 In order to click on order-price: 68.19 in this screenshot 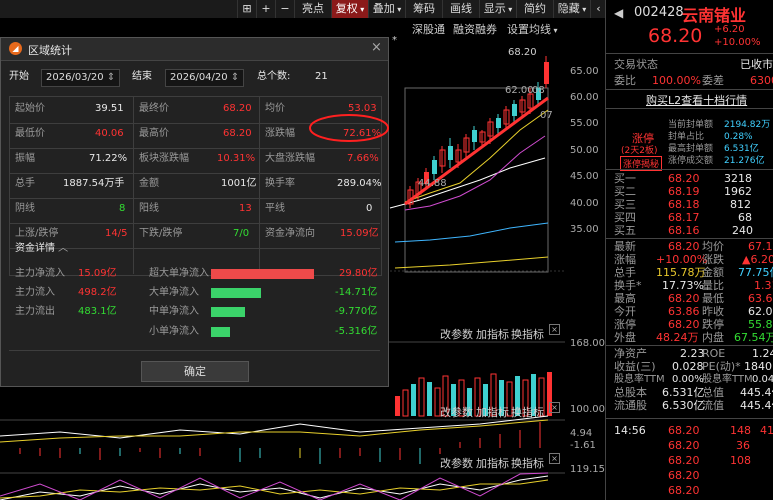, I will do `click(684, 191)`.